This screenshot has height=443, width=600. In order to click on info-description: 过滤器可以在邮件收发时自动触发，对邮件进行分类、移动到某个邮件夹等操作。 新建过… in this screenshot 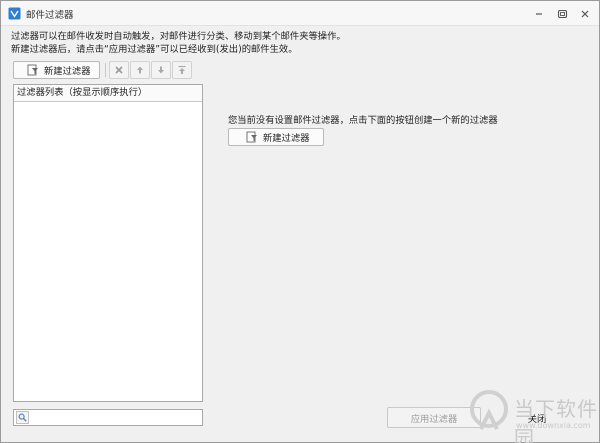, I will do `click(300, 43)`.